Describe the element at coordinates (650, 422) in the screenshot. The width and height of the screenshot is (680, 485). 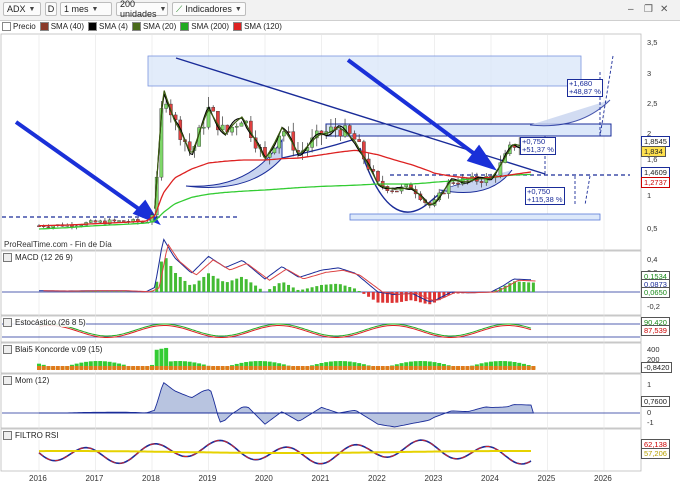
I see `mom-axis-3: -1` at that location.